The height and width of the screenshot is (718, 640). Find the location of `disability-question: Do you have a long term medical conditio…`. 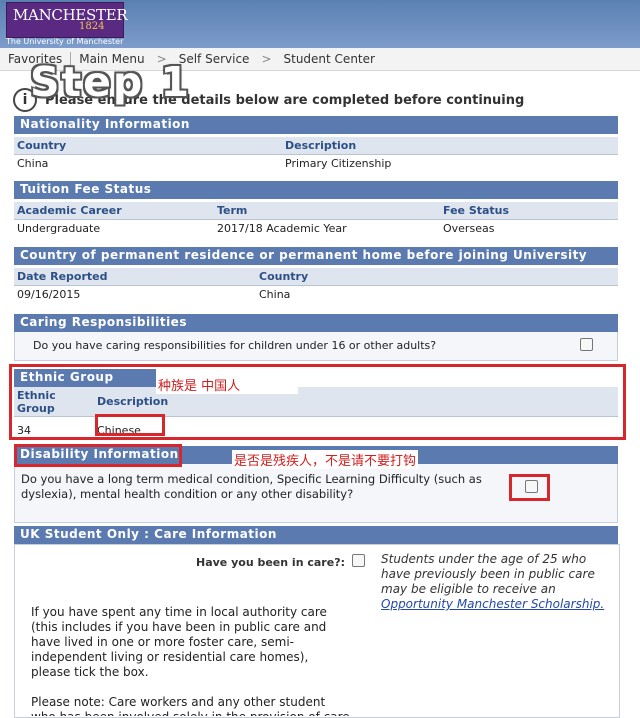

disability-question: Do you have a long term medical conditio… is located at coordinates (251, 486).